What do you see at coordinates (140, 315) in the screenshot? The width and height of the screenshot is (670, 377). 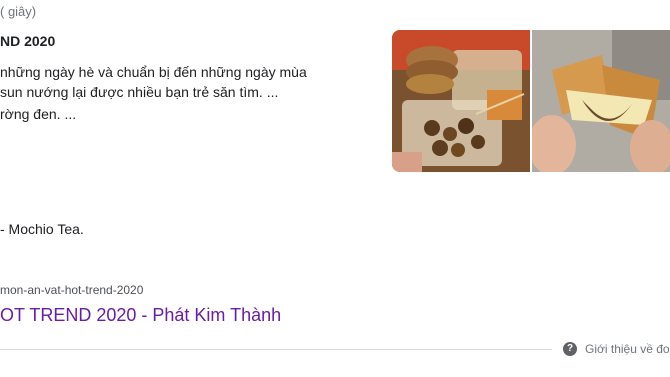 I see `result-title-link: OT TREND 2020 - Phát Kim Thành` at bounding box center [140, 315].